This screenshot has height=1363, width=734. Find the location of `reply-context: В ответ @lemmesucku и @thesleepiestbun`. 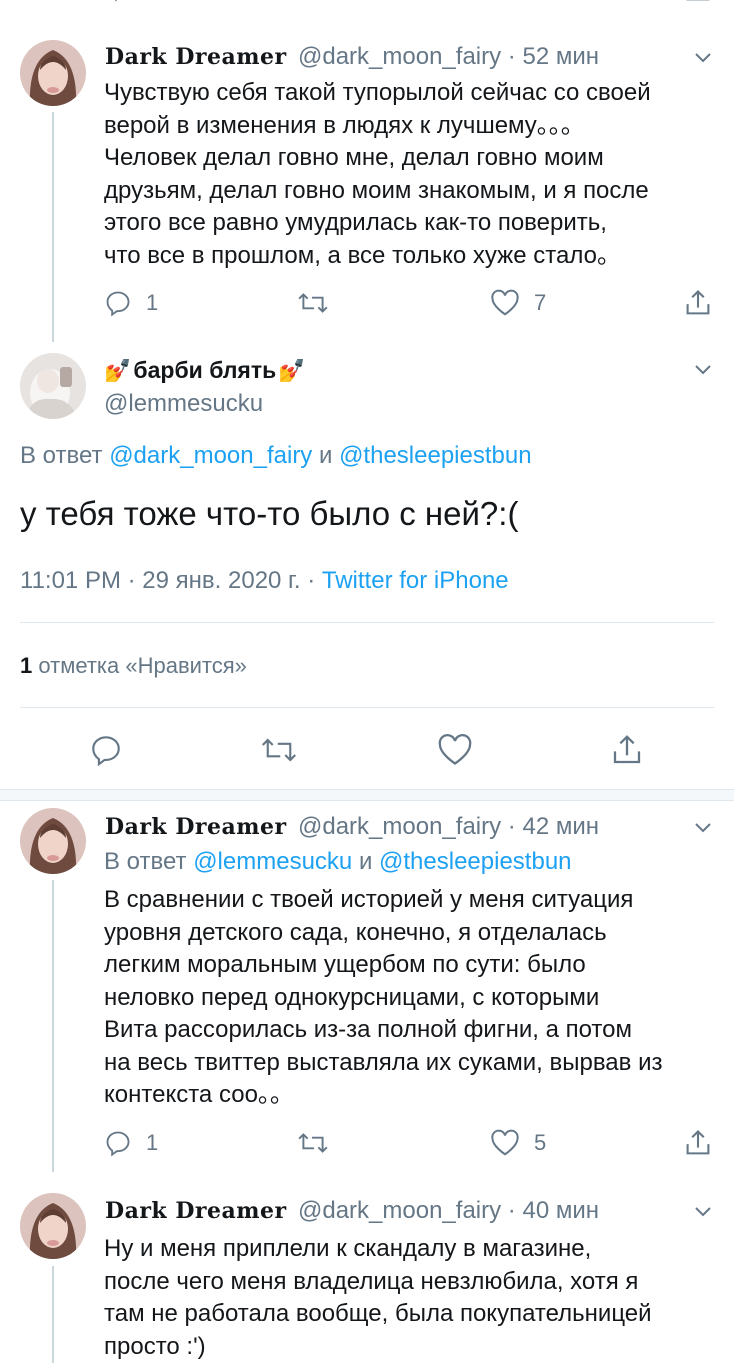

reply-context: В ответ @lemmesucku и @thesleepiestbun is located at coordinates (338, 862).